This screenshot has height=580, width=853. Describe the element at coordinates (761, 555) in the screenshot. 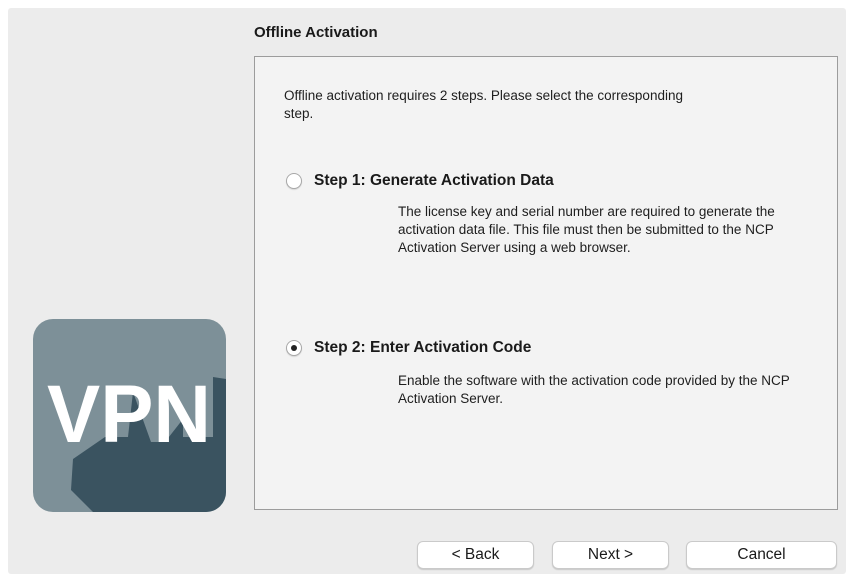

I see `cancel-button: Cancel` at that location.